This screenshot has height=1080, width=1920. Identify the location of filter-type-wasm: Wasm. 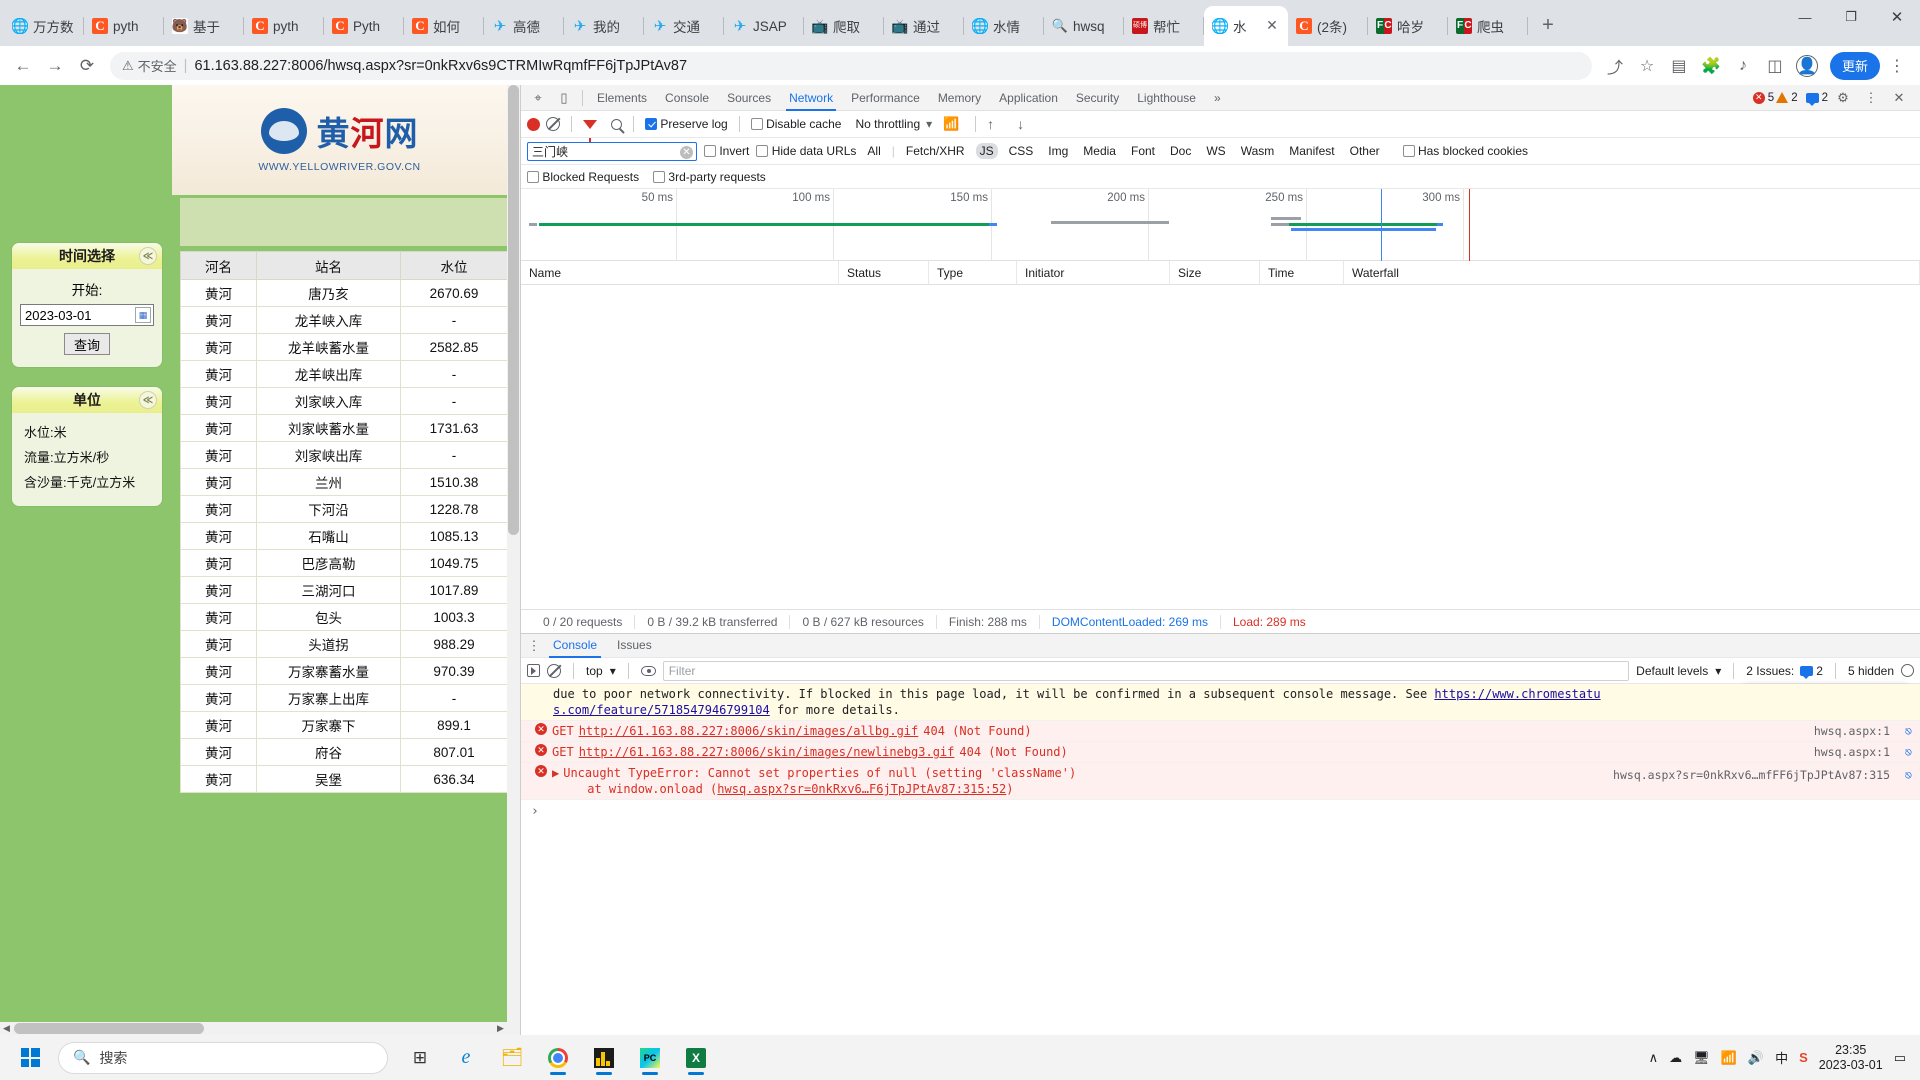
(1258, 151).